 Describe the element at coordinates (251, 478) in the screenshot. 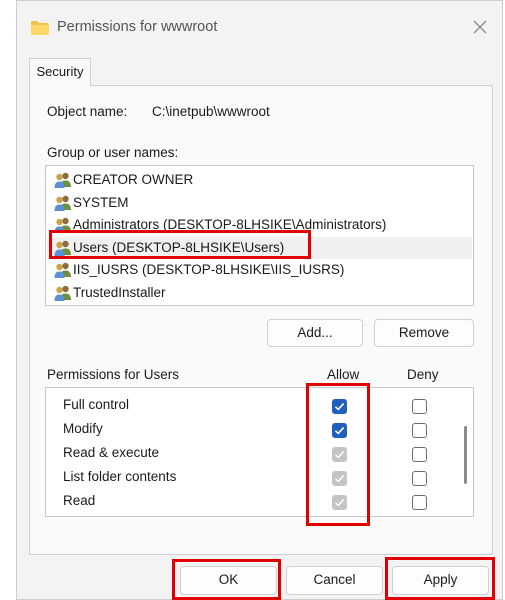

I see `permission-row: List folder contents` at that location.